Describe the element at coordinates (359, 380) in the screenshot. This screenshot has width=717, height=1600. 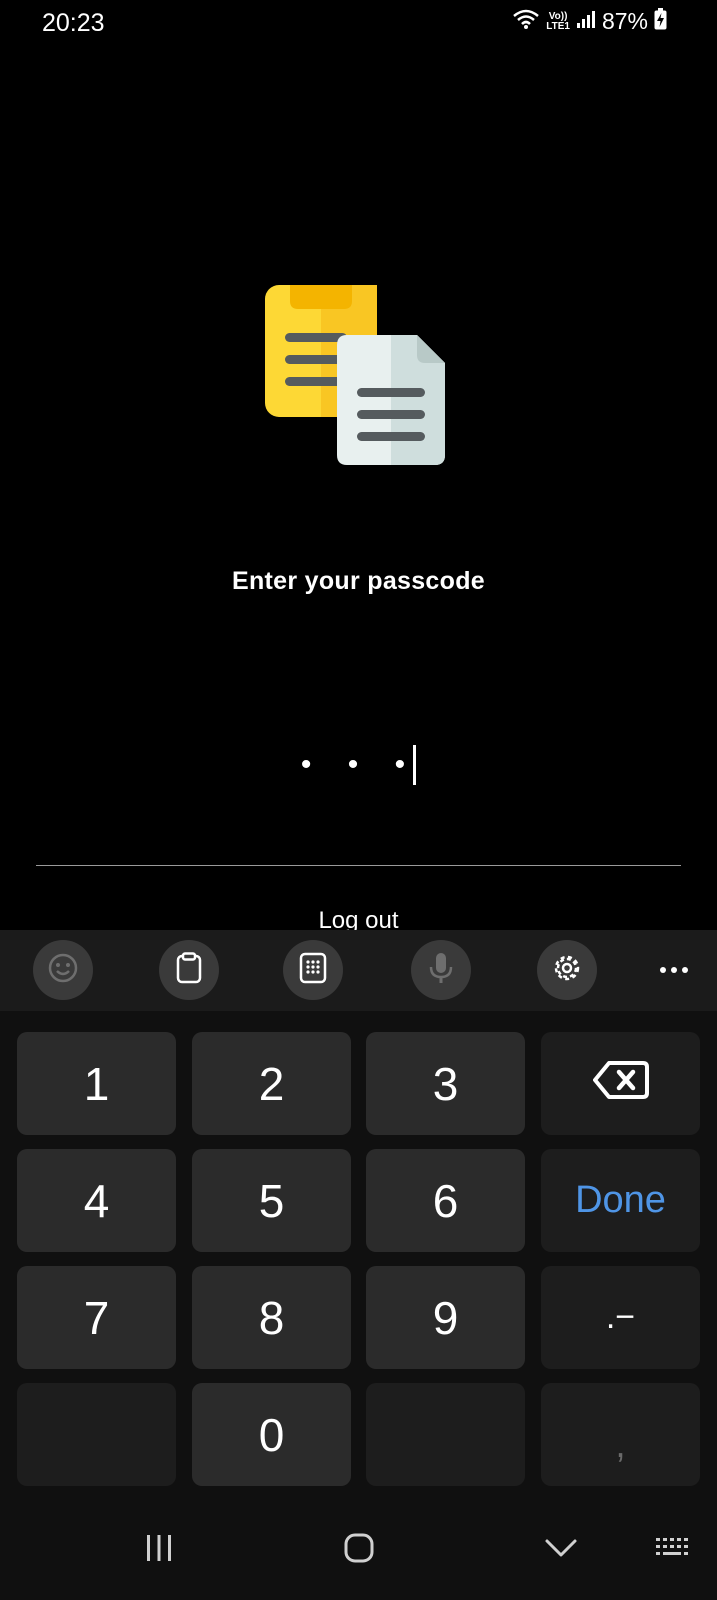
I see `app-logo` at that location.